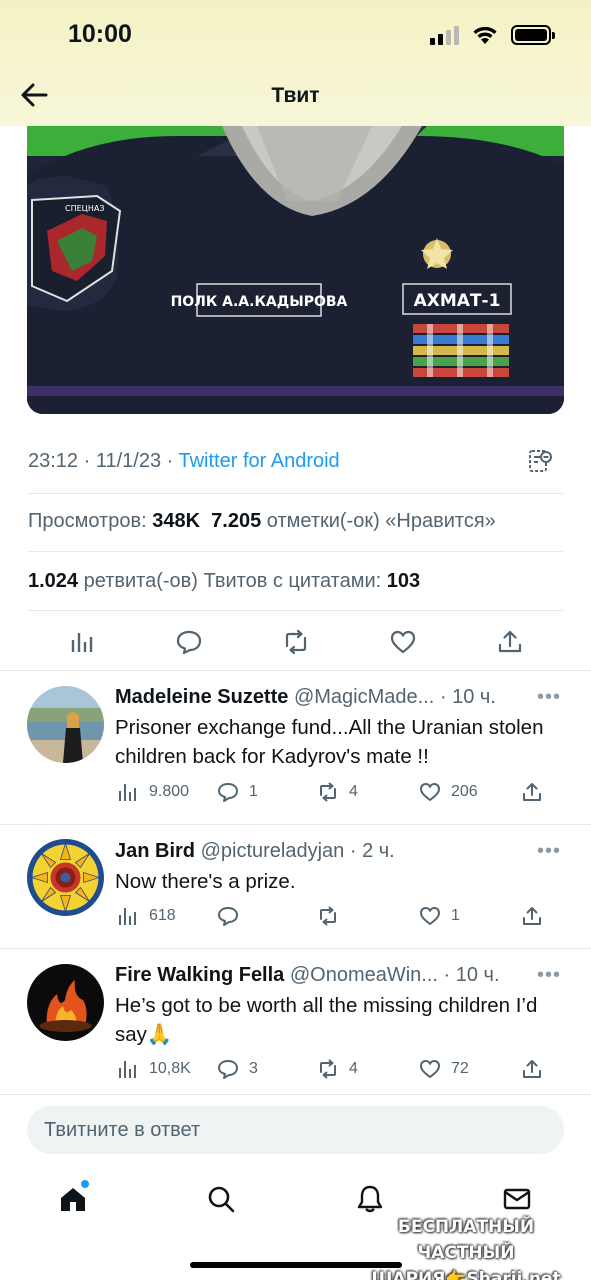 This screenshot has width=591, height=1280. What do you see at coordinates (221, 1199) in the screenshot?
I see `search-icon` at bounding box center [221, 1199].